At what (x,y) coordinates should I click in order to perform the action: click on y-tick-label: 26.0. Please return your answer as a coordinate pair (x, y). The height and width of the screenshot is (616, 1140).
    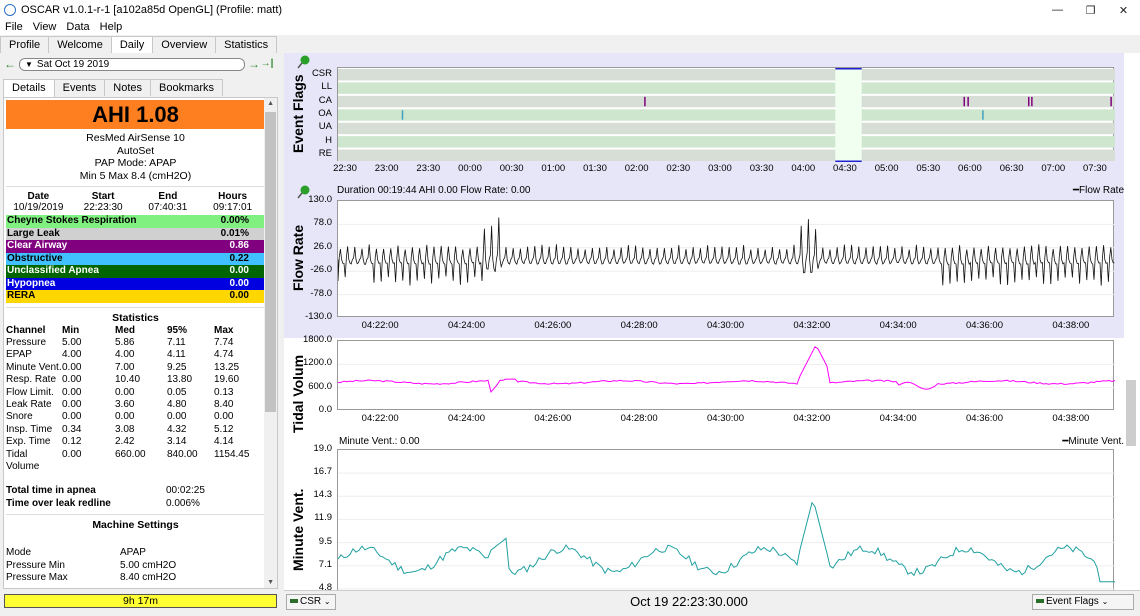
    Looking at the image, I should click on (323, 246).